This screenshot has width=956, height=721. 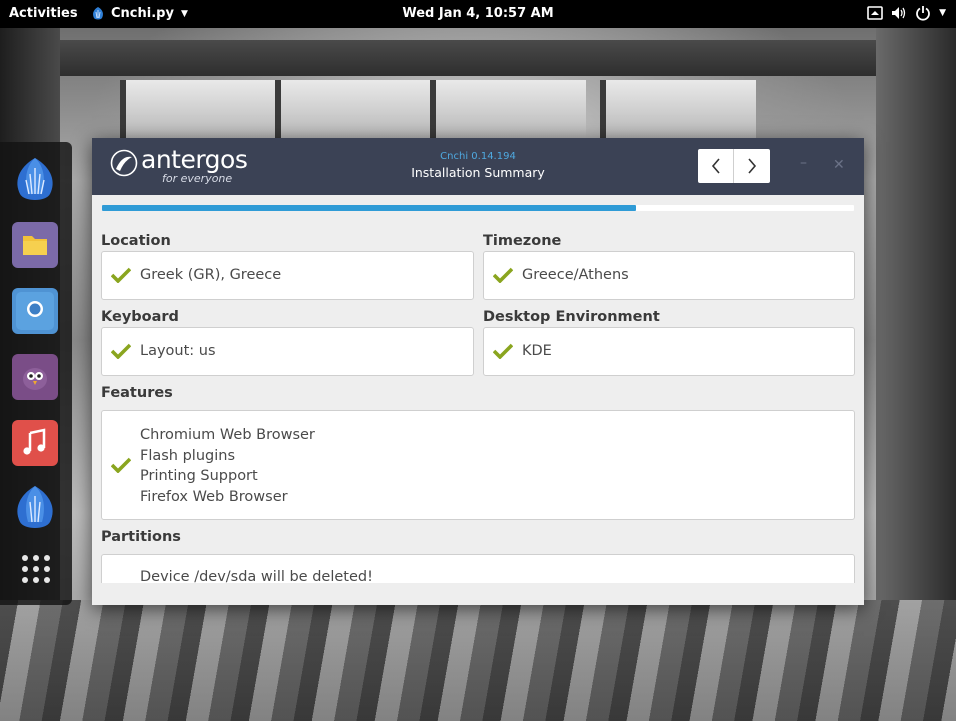 What do you see at coordinates (214, 497) in the screenshot?
I see `list-item: Firefox Web Browser` at bounding box center [214, 497].